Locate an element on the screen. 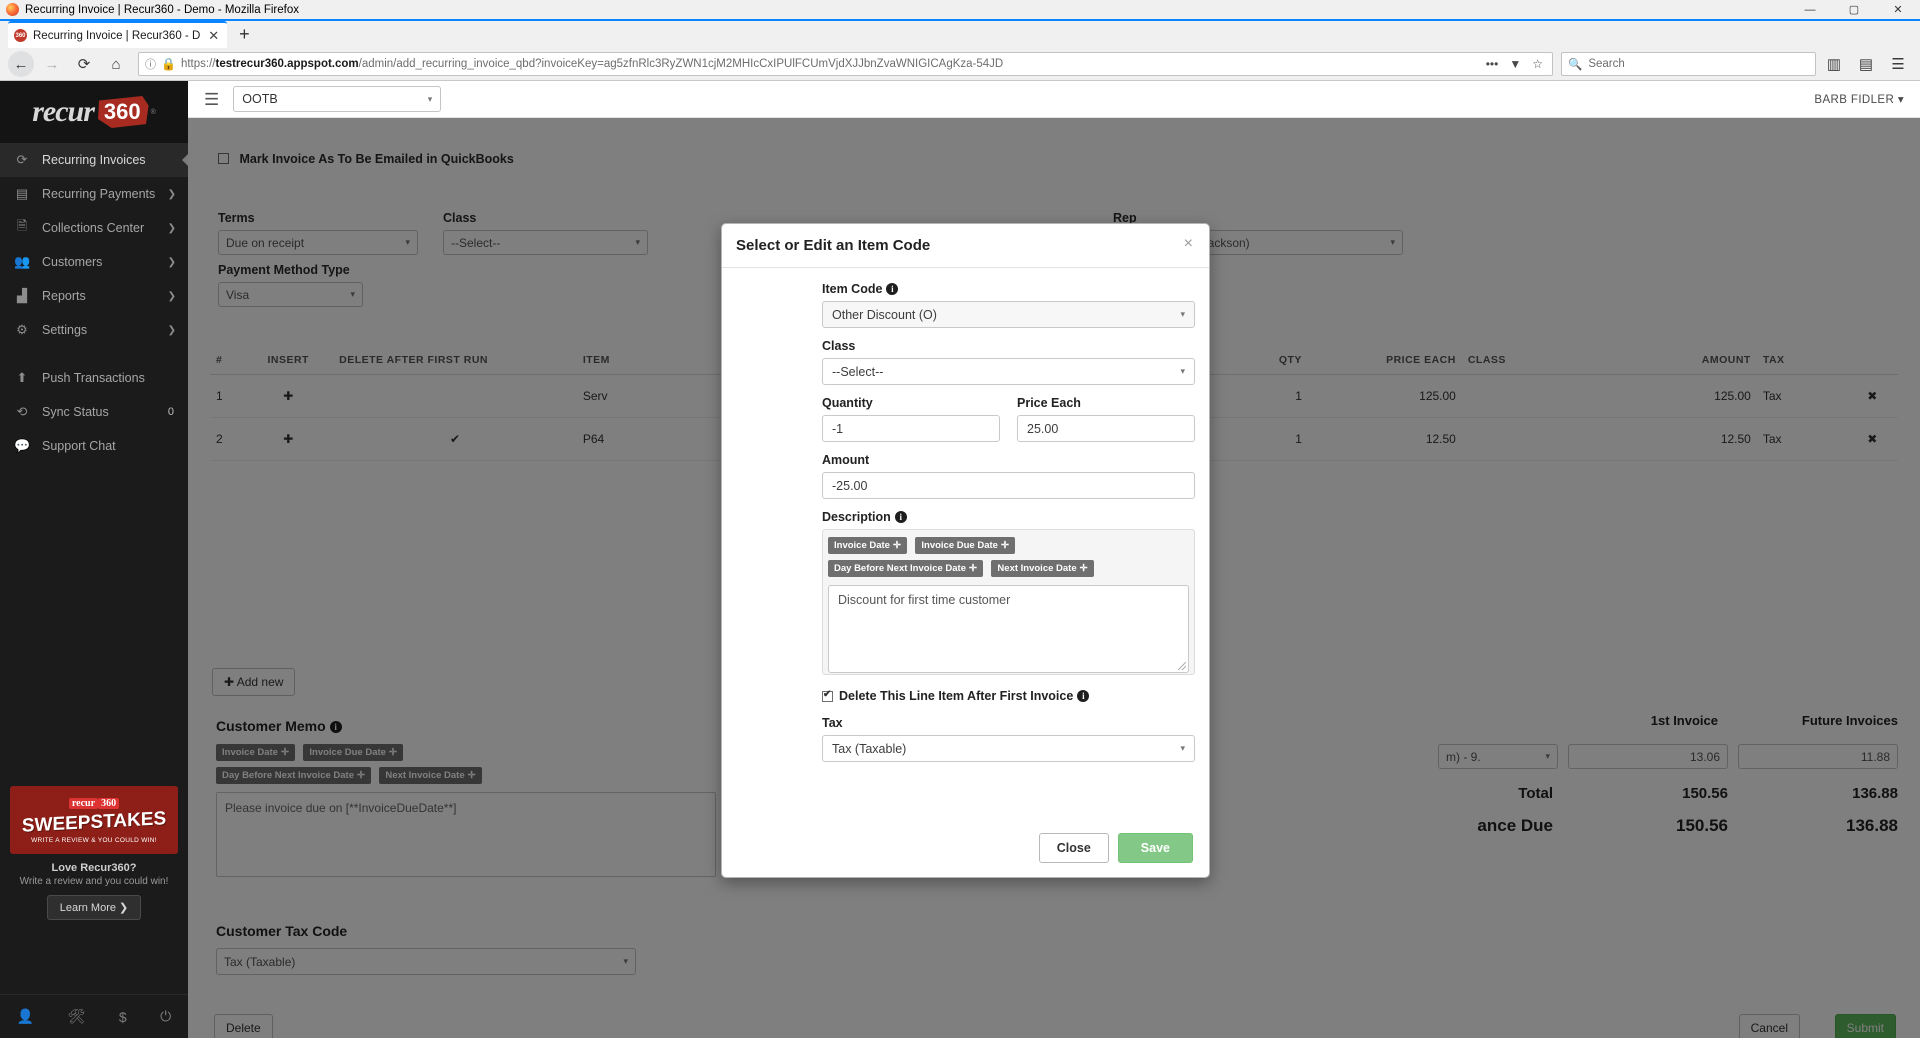 The width and height of the screenshot is (1920, 1040). sidebar-item-push-transactions: ⬆ Push Transactions is located at coordinates (94, 378).